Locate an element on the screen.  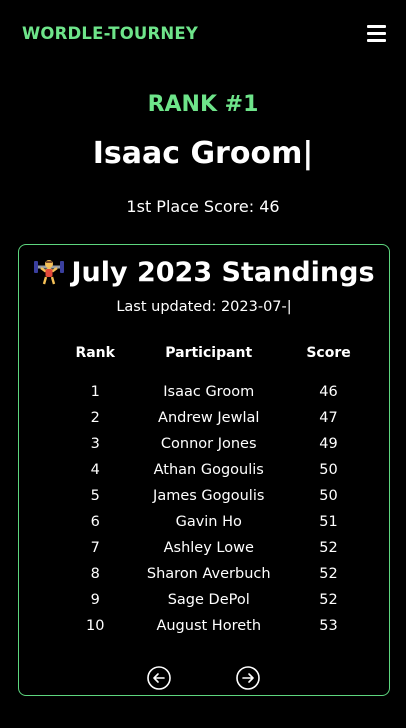
rank-heading: RANK #1 is located at coordinates (203, 104).